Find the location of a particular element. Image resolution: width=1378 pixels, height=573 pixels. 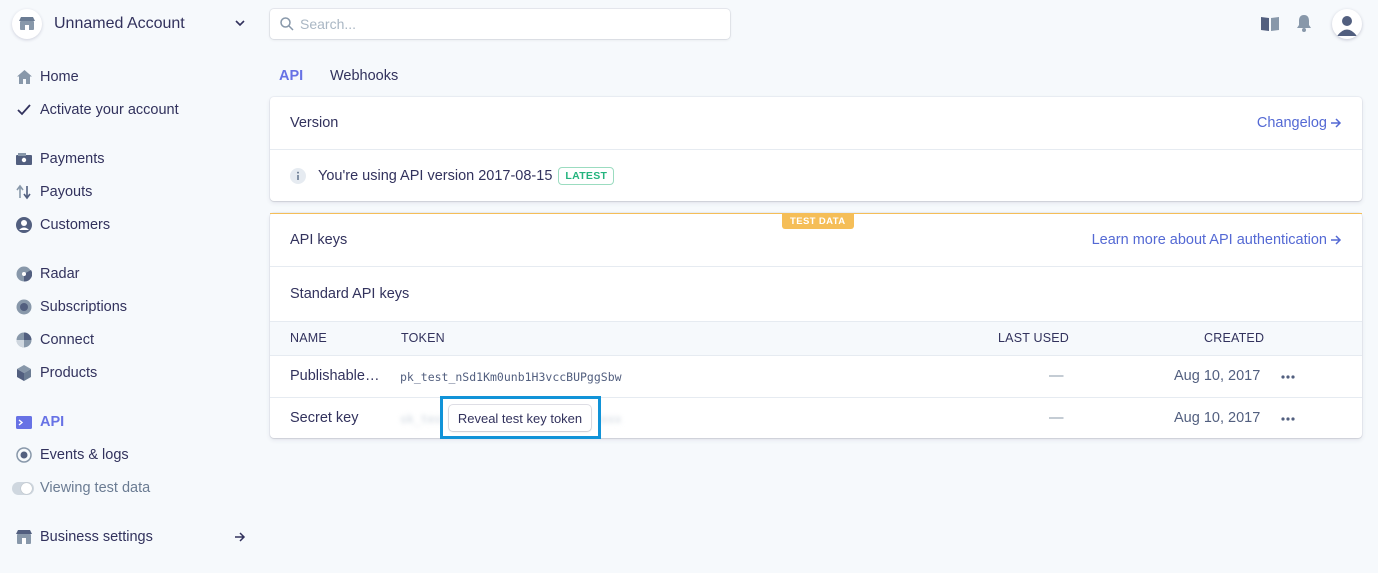

sidebar-item-business-settings: Business settings is located at coordinates (84, 537).